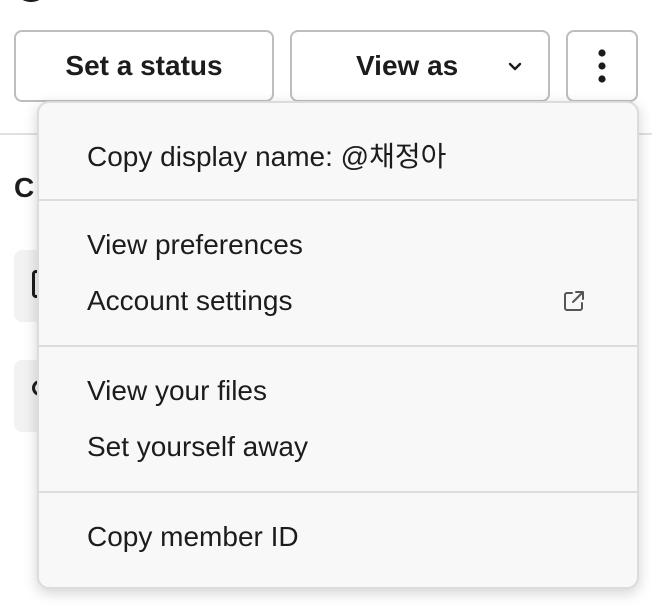 The height and width of the screenshot is (610, 652). I want to click on menu-item-label: Copy member ID, so click(193, 536).